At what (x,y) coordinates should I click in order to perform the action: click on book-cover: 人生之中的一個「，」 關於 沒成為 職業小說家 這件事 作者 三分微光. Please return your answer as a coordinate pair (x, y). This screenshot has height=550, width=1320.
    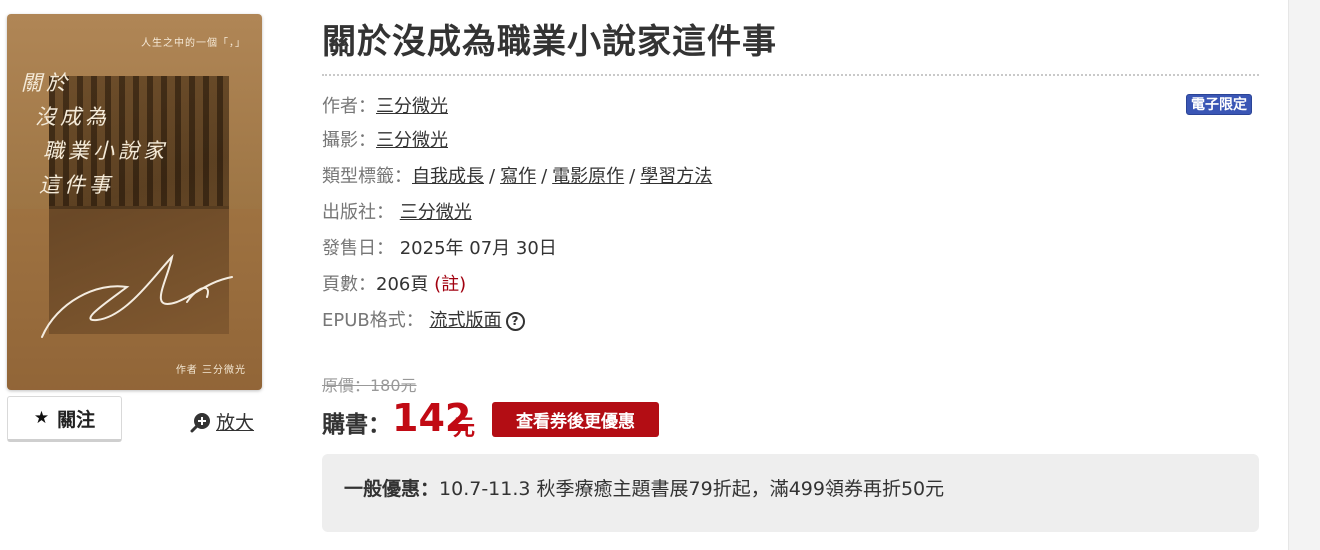
    Looking at the image, I should click on (134, 202).